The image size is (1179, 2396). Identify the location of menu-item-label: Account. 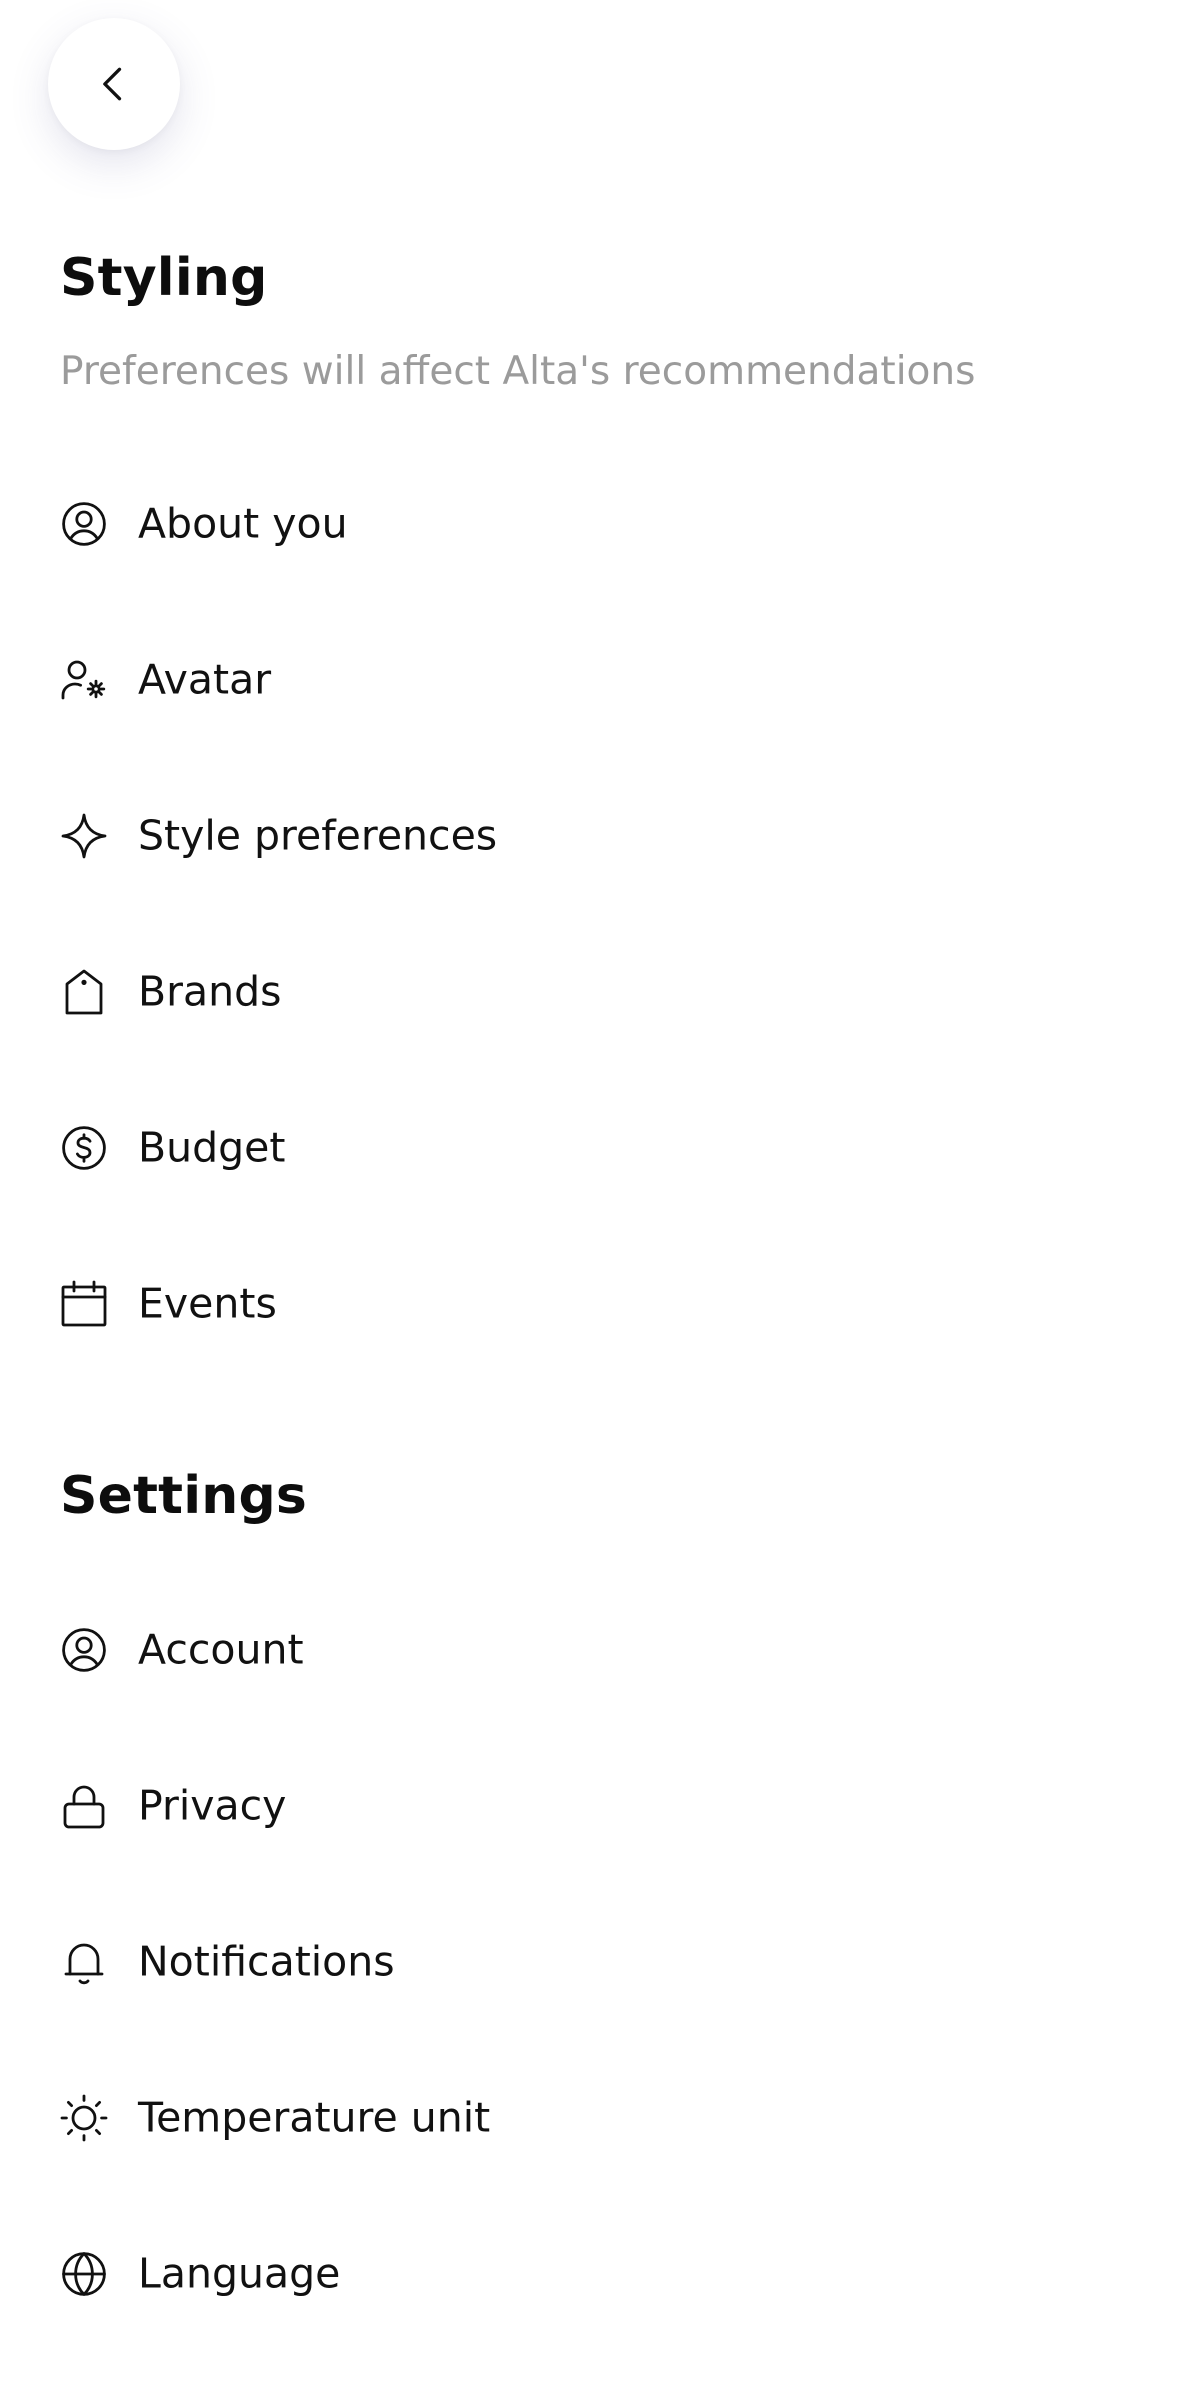
(221, 1649).